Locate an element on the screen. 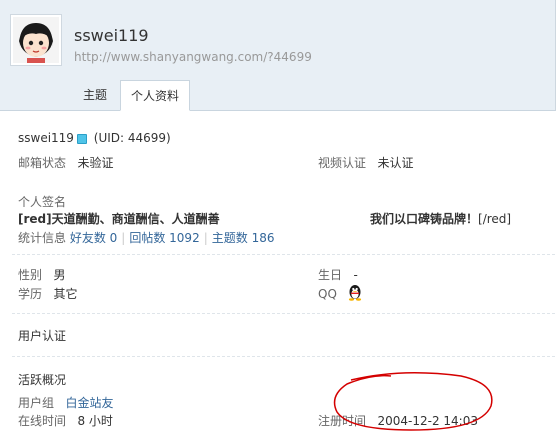 Image resolution: width=558 pixels, height=432 pixels. topics-count-link: 主题数 186 is located at coordinates (243, 238).